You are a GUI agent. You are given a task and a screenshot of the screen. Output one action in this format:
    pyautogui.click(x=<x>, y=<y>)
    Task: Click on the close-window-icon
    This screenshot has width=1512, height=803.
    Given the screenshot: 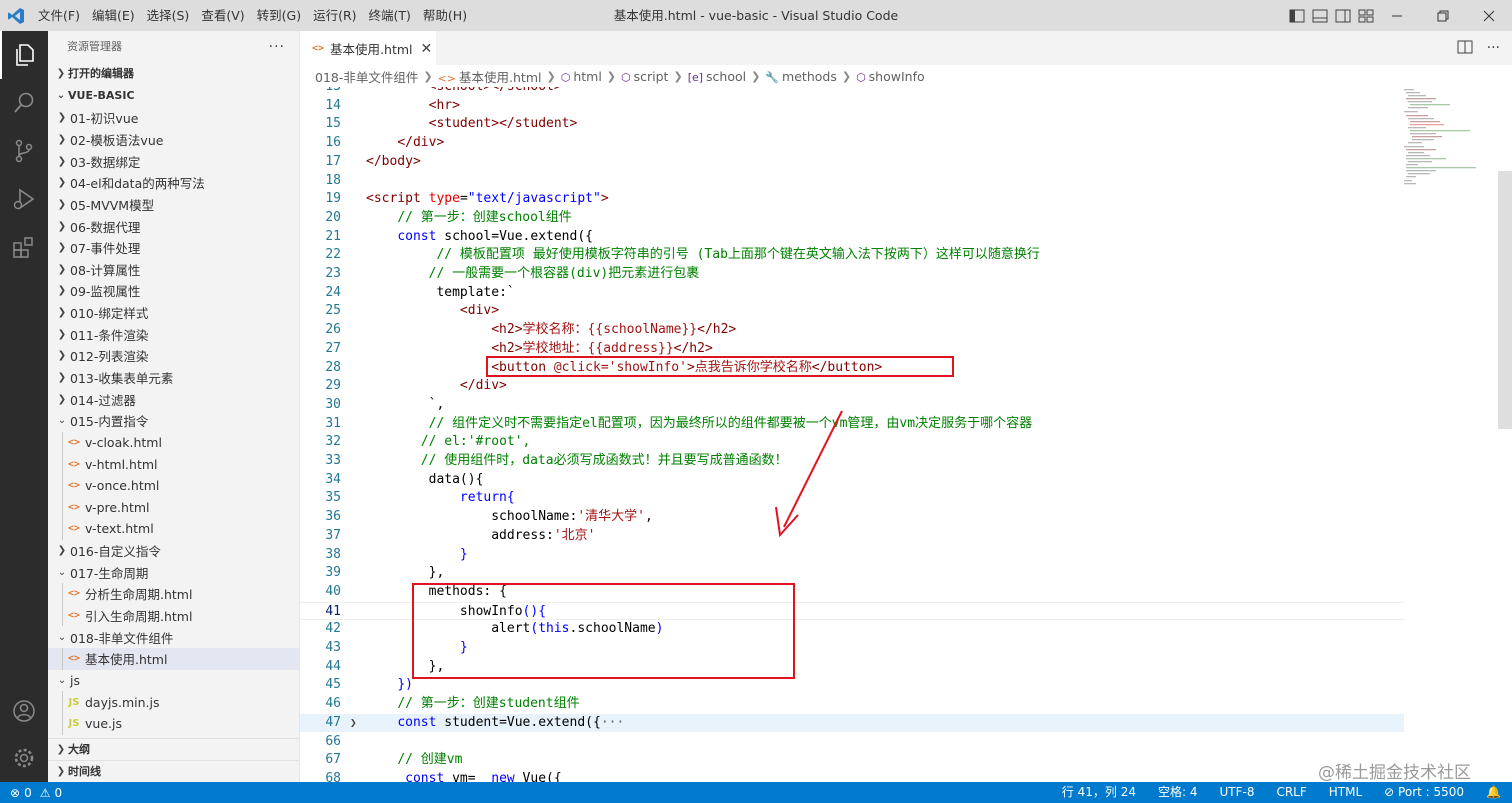 What is the action you would take?
    pyautogui.click(x=1489, y=15)
    